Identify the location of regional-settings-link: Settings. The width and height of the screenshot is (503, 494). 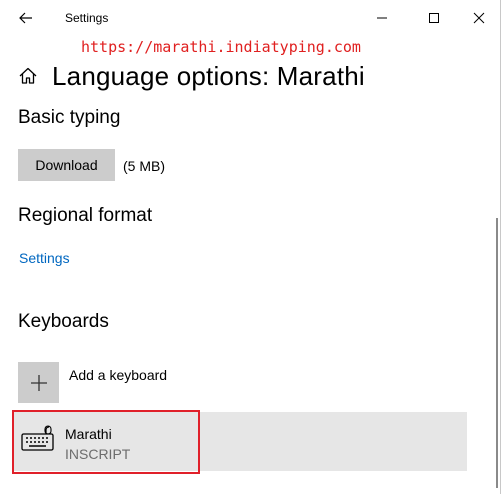
(44, 258).